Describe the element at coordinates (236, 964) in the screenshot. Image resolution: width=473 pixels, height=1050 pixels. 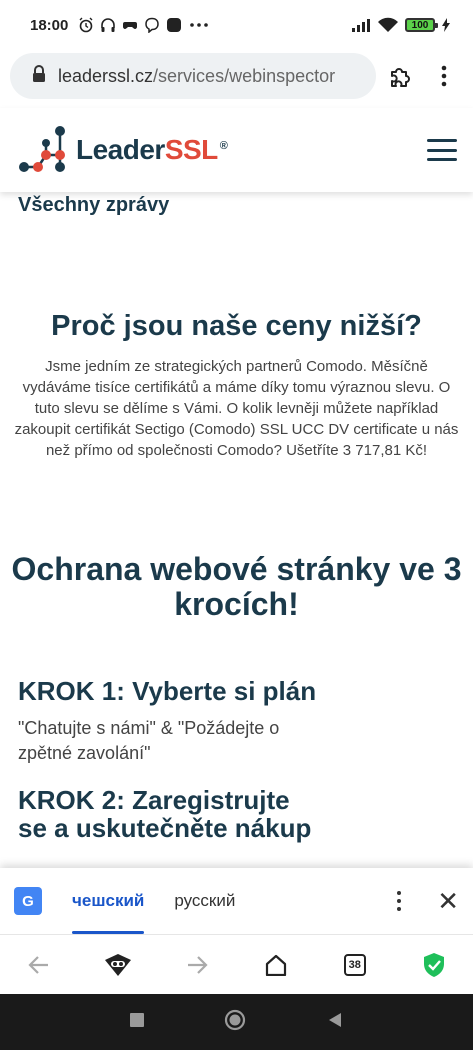
I see `bottom-toolbar: 38` at that location.